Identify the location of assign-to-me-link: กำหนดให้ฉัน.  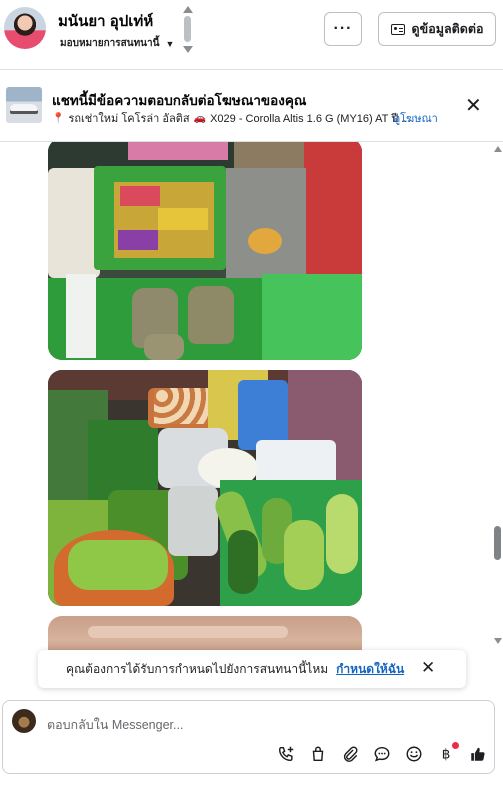
(370, 669).